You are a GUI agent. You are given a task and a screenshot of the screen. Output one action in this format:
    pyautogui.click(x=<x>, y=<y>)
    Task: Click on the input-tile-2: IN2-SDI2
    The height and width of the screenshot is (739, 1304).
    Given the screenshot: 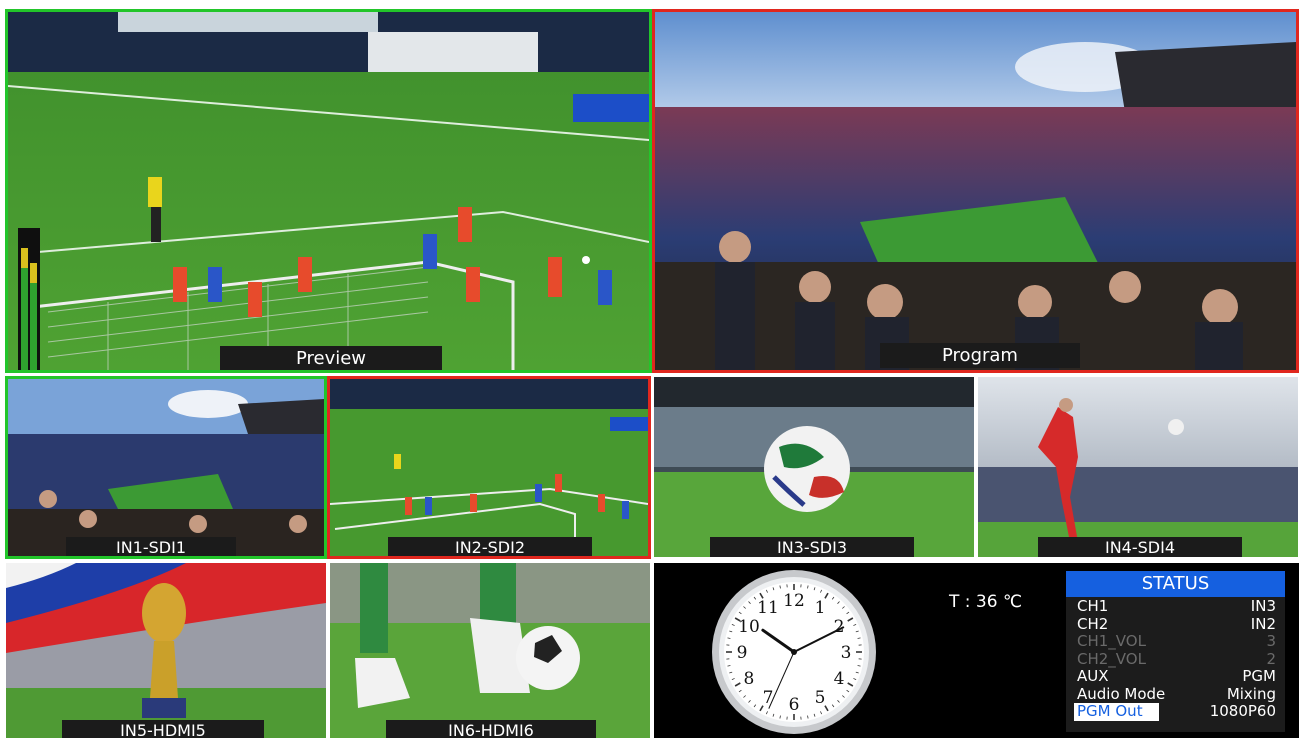 What is the action you would take?
    pyautogui.click(x=489, y=467)
    